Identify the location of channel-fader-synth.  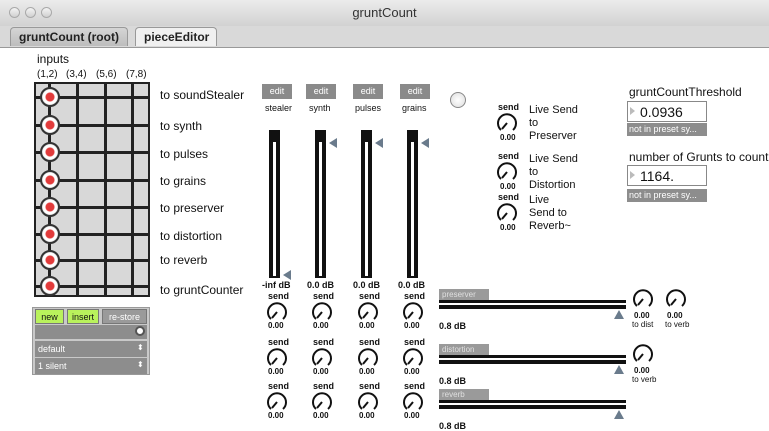
(320, 204).